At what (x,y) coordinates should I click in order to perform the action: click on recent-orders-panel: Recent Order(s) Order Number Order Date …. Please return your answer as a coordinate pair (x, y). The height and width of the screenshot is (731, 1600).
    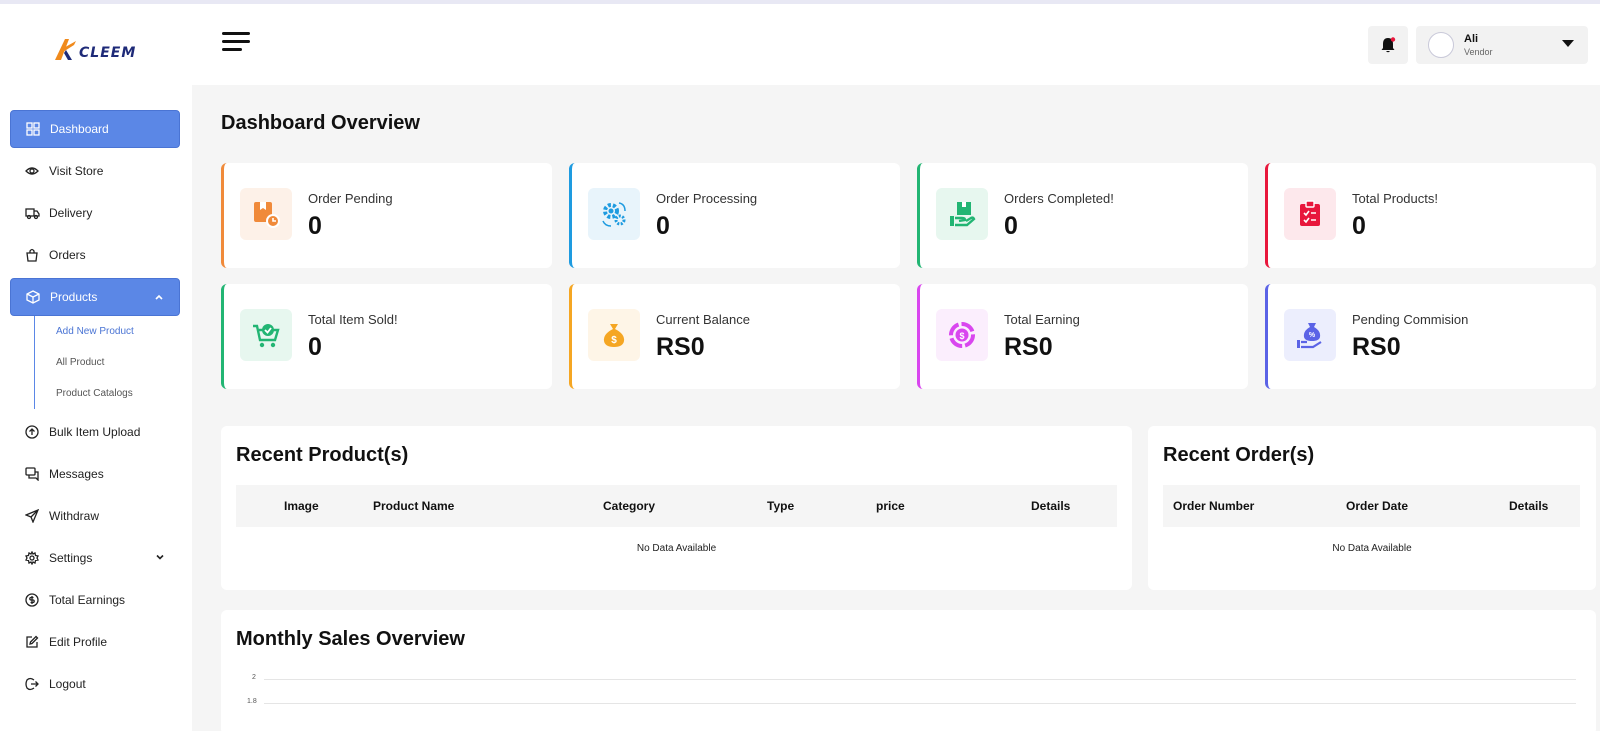
    Looking at the image, I should click on (1372, 508).